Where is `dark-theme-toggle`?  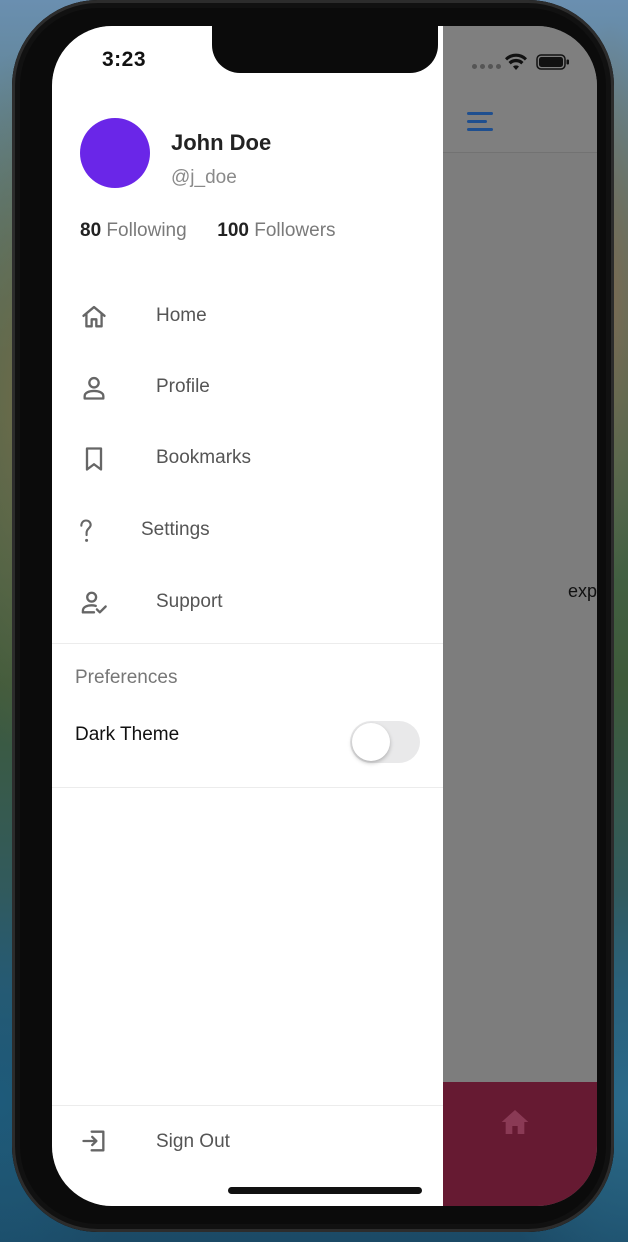
dark-theme-toggle is located at coordinates (385, 742).